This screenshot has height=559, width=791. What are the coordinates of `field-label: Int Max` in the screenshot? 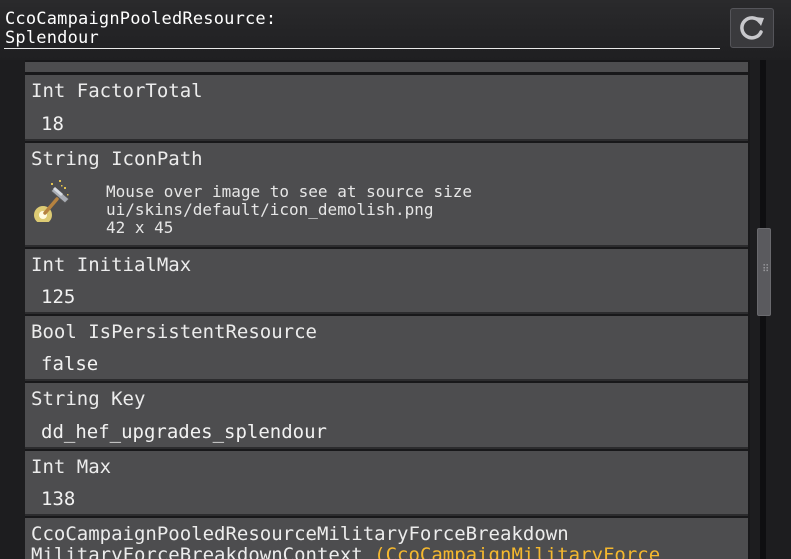 It's located at (71, 467).